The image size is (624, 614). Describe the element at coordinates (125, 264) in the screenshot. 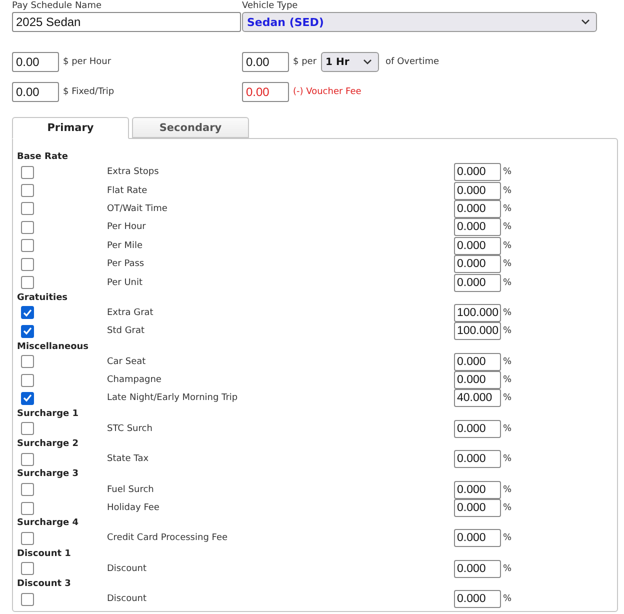

I see `item-label: Per Pass` at that location.